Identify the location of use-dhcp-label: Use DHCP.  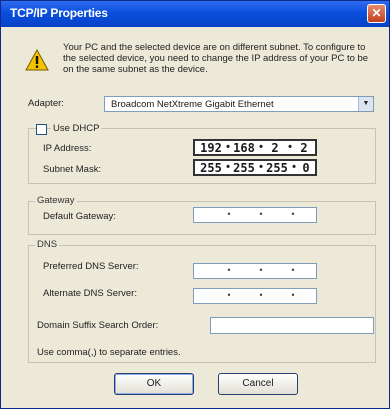
(76, 128).